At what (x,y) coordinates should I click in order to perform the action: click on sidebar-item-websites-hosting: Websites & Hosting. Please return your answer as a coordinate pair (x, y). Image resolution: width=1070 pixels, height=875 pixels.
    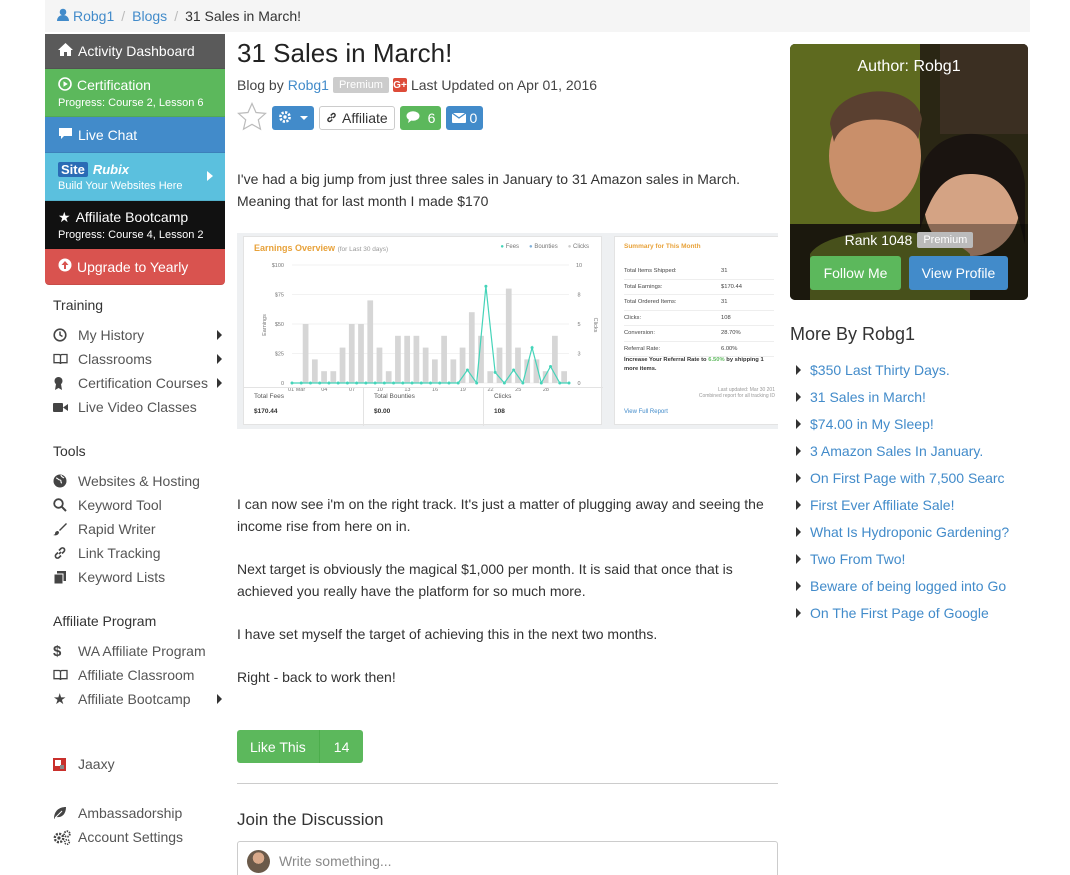
    Looking at the image, I should click on (139, 481).